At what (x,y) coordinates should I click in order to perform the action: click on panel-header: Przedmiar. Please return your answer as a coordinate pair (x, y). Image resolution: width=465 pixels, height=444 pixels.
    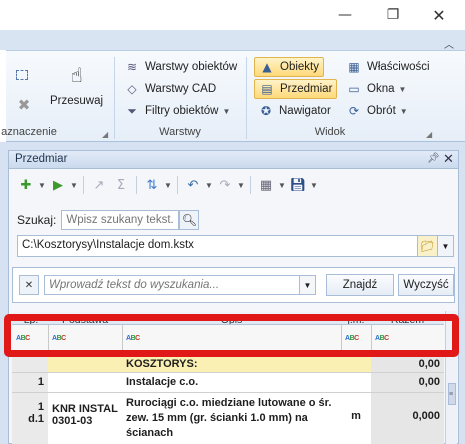
    Looking at the image, I should click on (233, 160).